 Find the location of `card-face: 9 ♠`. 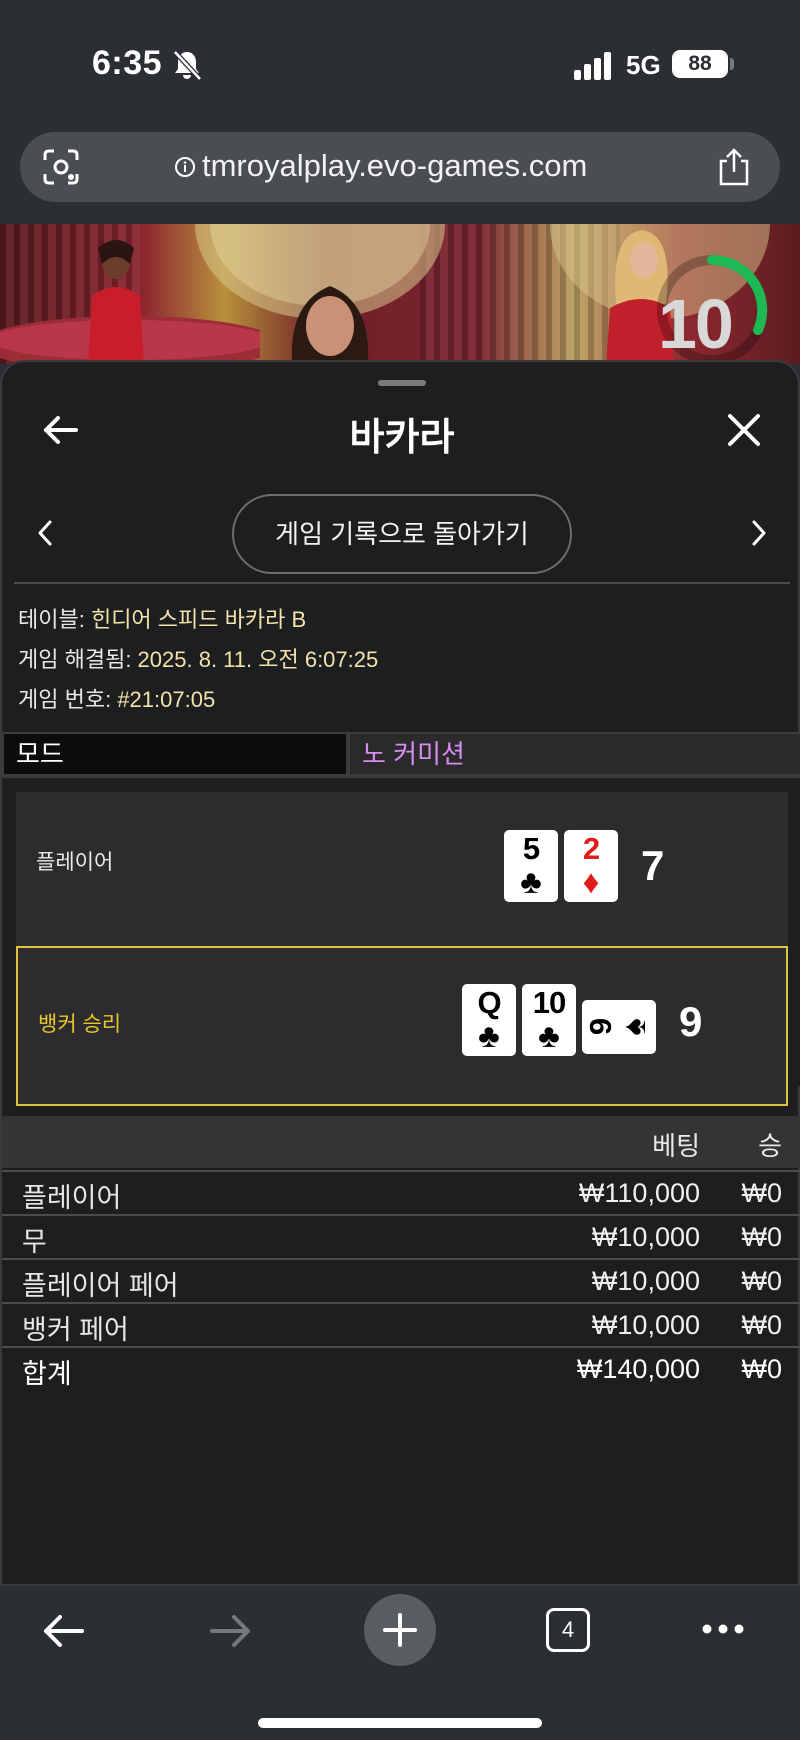

card-face: 9 ♠ is located at coordinates (619, 1027).